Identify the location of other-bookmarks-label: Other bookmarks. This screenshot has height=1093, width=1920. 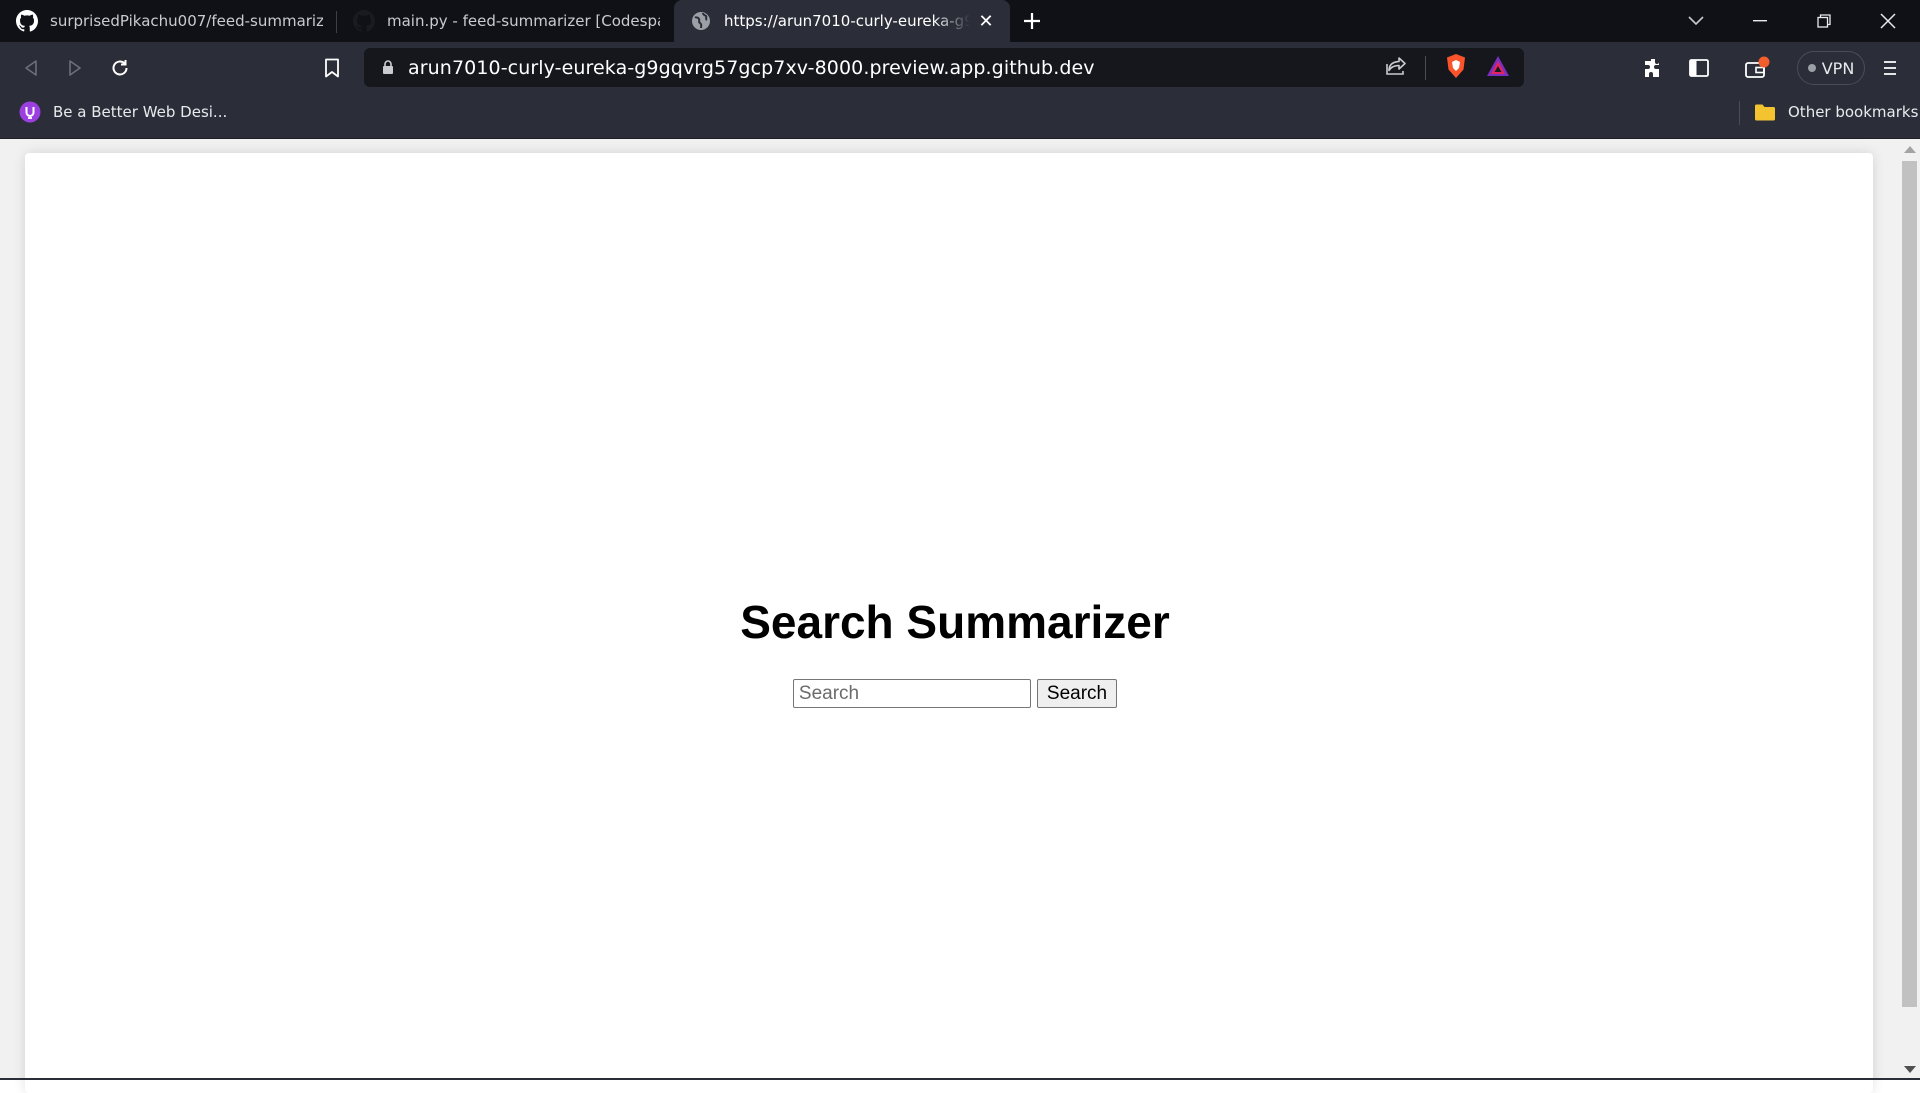
(1853, 112).